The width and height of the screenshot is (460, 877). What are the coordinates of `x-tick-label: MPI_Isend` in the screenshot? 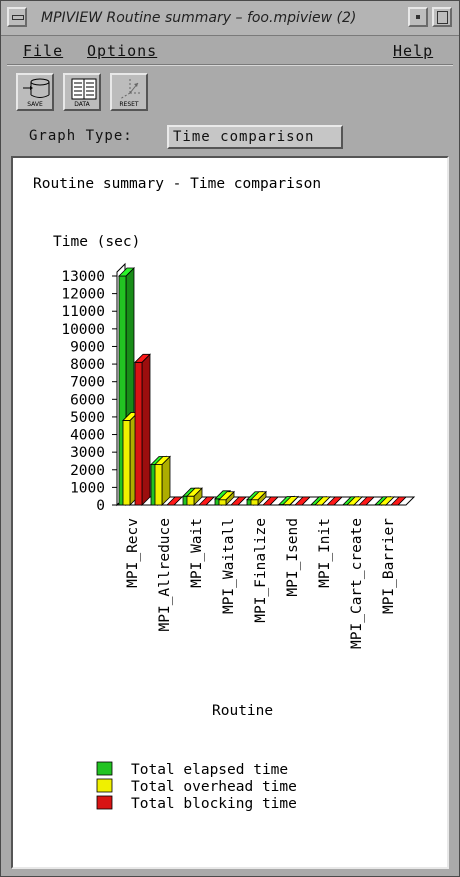 It's located at (293, 557).